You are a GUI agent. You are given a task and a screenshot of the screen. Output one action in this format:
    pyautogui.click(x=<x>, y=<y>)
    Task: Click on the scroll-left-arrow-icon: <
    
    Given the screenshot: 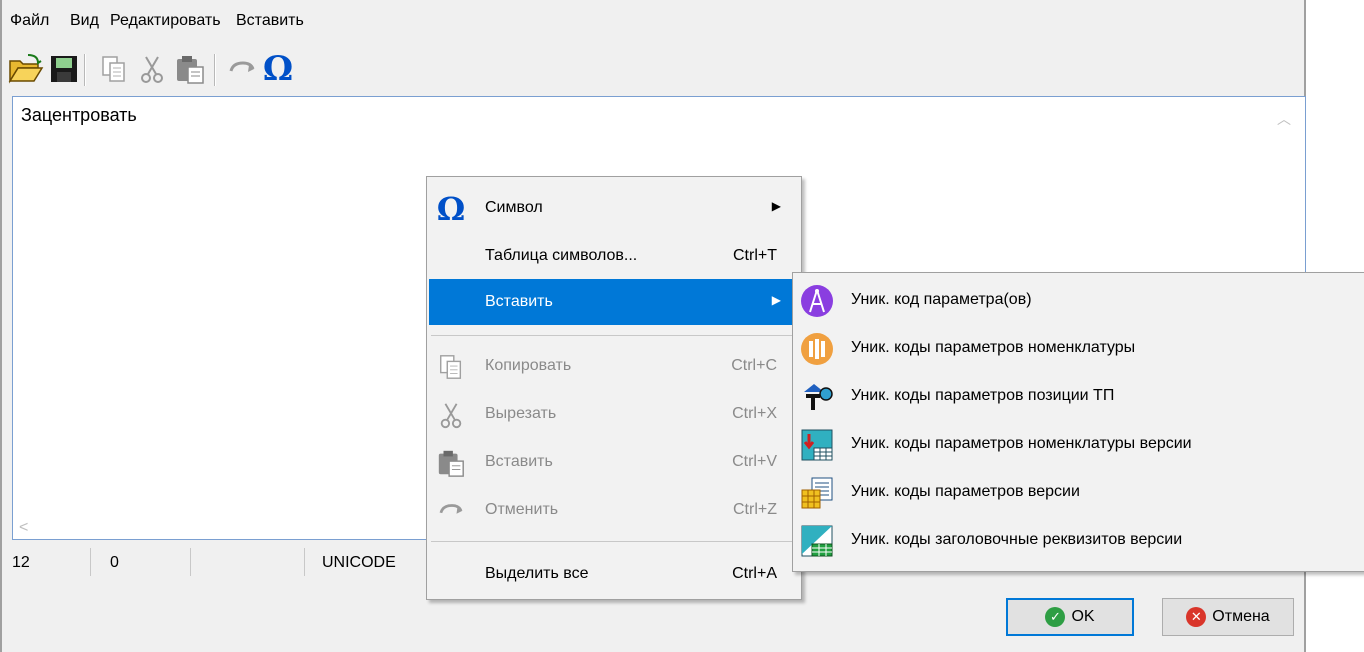 What is the action you would take?
    pyautogui.click(x=23, y=528)
    